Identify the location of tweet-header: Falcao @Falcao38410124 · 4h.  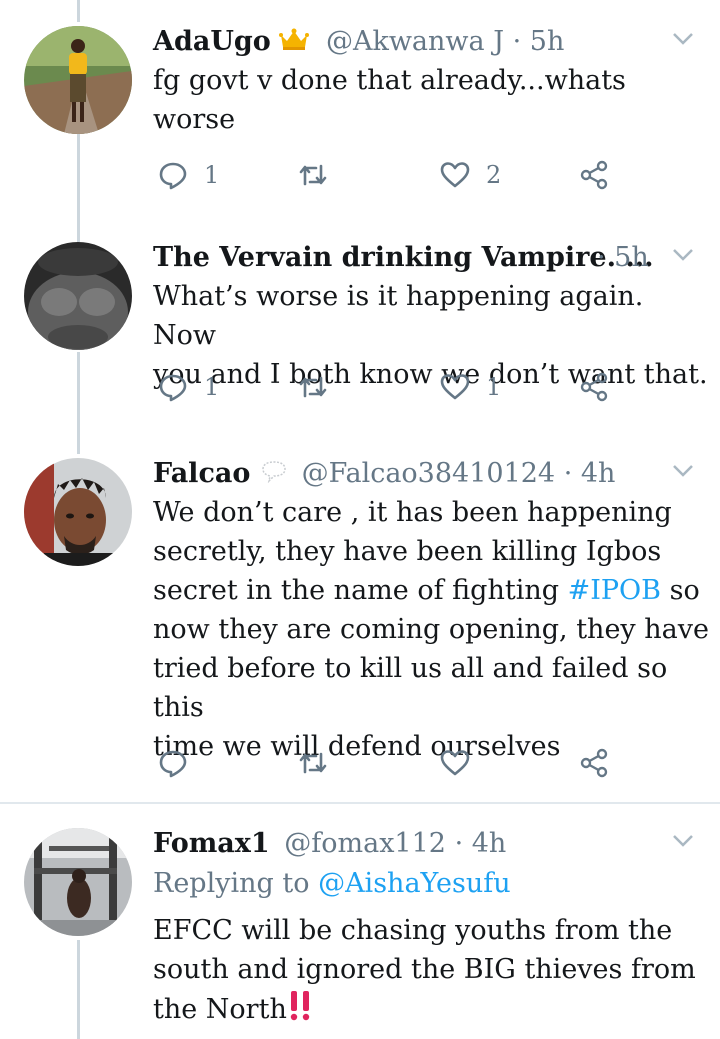
(384, 474).